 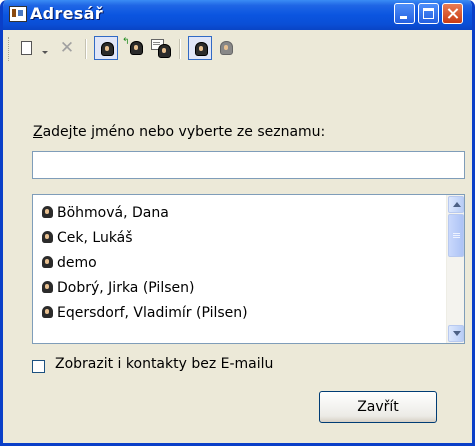 I want to click on add-arrow-icon: ↰, so click(x=126, y=42).